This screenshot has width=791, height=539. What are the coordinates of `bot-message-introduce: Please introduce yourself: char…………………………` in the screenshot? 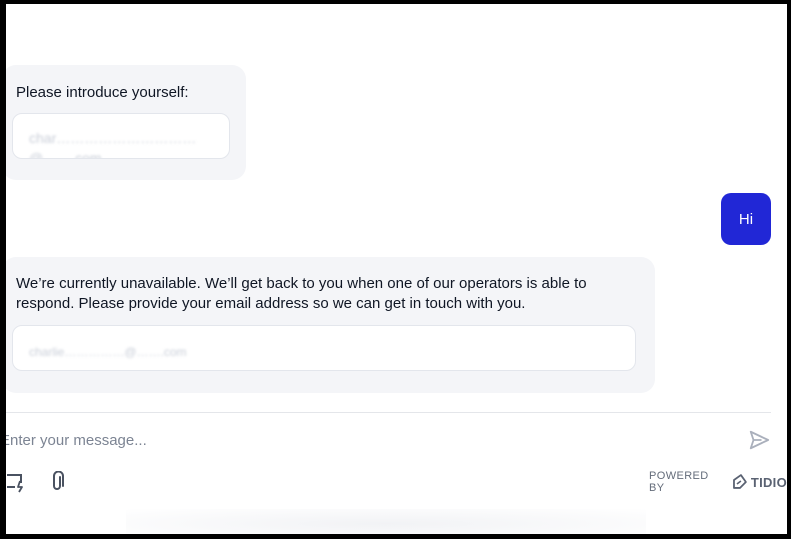 It's located at (126, 122).